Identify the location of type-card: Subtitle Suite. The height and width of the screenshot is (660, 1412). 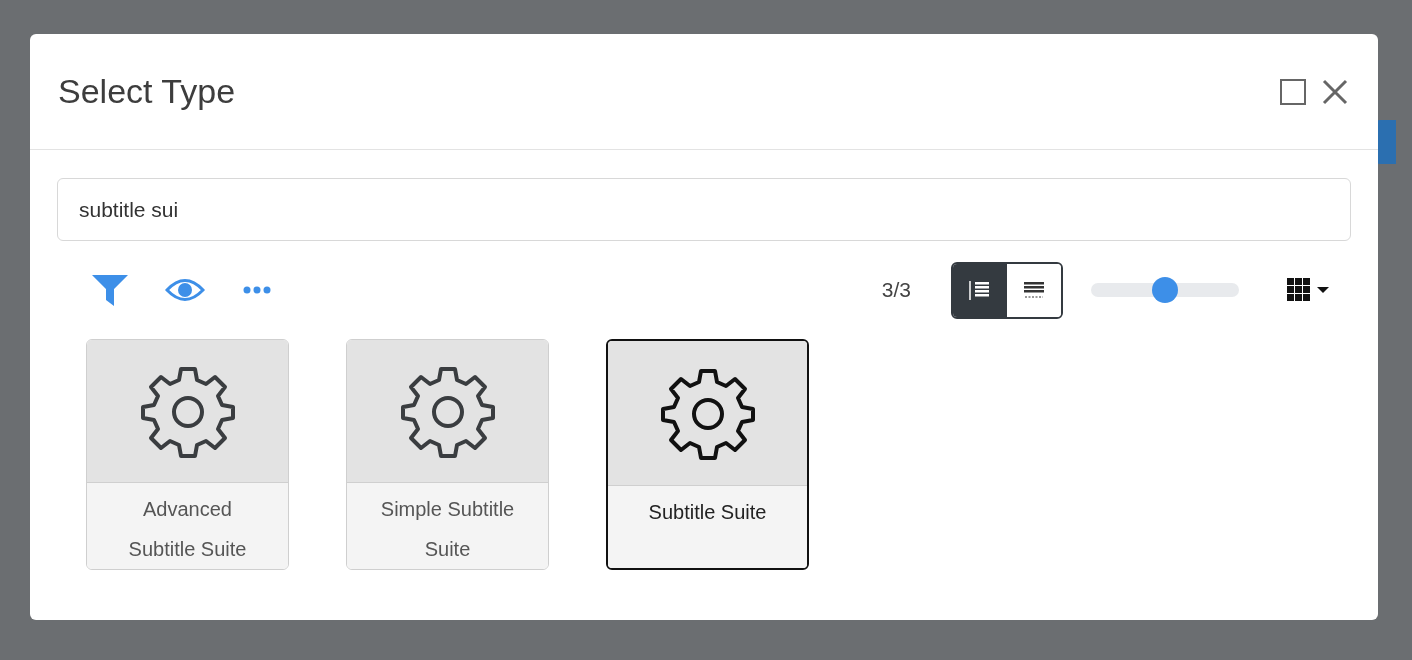
(707, 454).